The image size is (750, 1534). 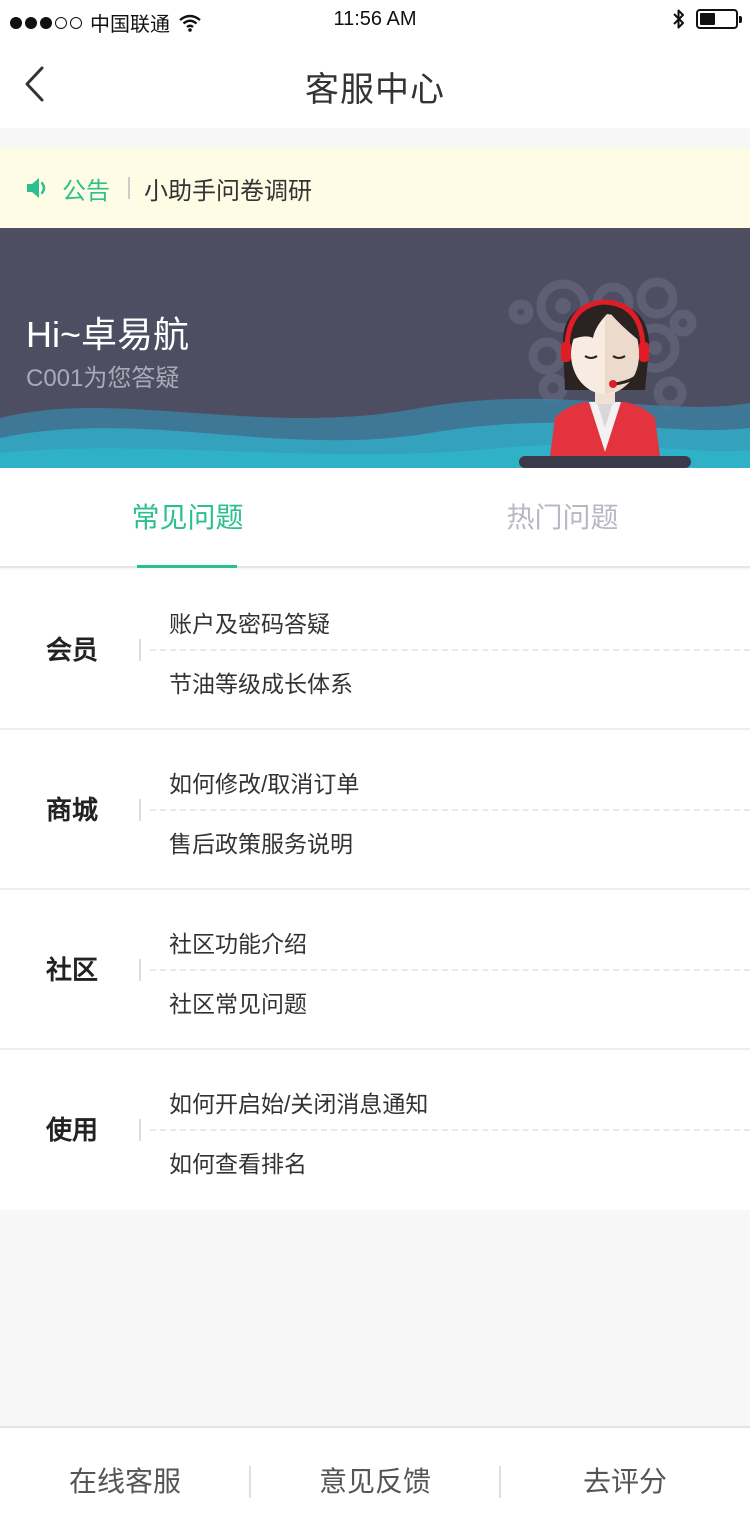 What do you see at coordinates (375, 188) in the screenshot?
I see `notice-bar: 公告 小助手问卷调研` at bounding box center [375, 188].